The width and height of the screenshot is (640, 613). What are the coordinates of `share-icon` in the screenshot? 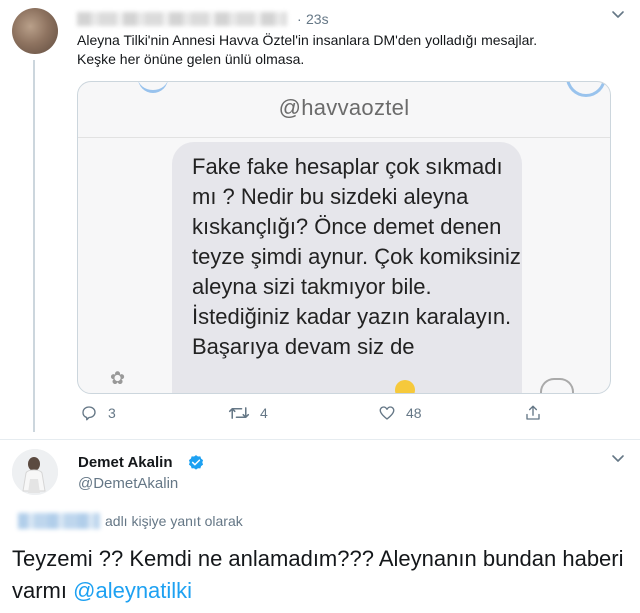 It's located at (533, 412).